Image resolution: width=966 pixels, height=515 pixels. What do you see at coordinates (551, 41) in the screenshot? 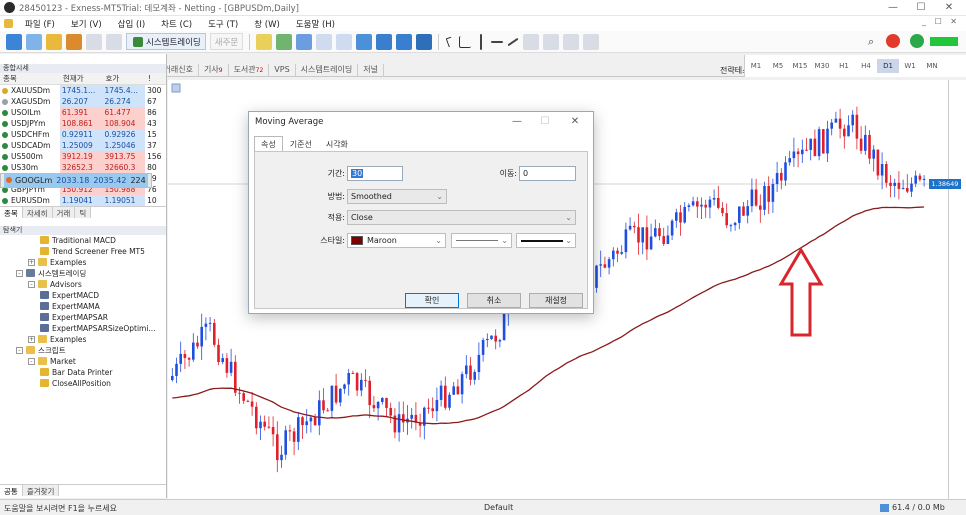
I see `fibonacci-icon` at bounding box center [551, 41].